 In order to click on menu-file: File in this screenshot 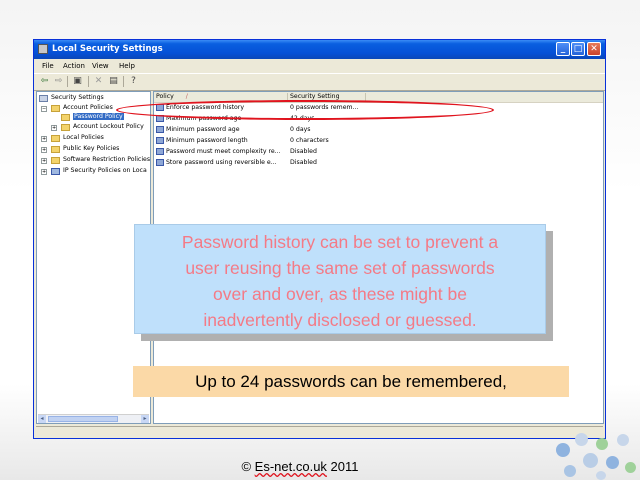, I will do `click(48, 66)`.